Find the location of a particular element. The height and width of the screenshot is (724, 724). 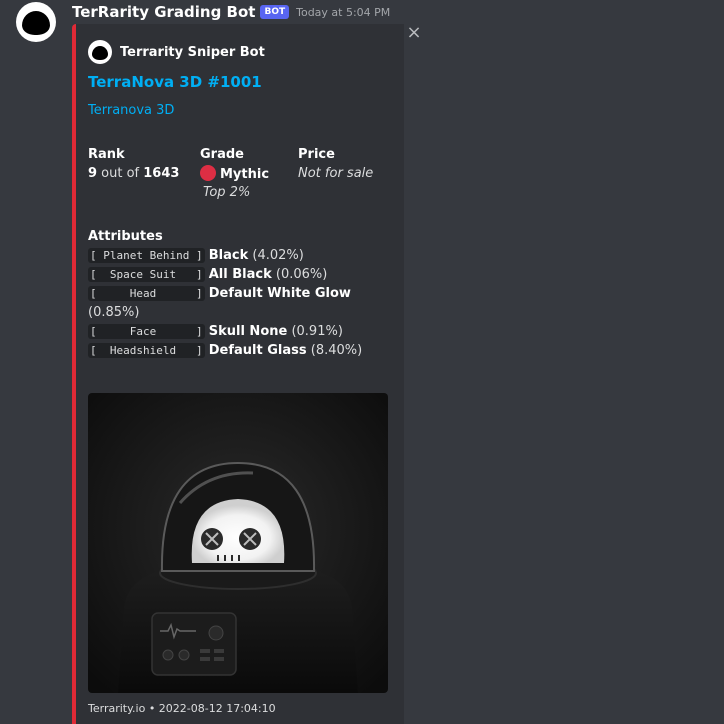

embed-title-link: TerraNova 3D #1001 is located at coordinates (175, 82).